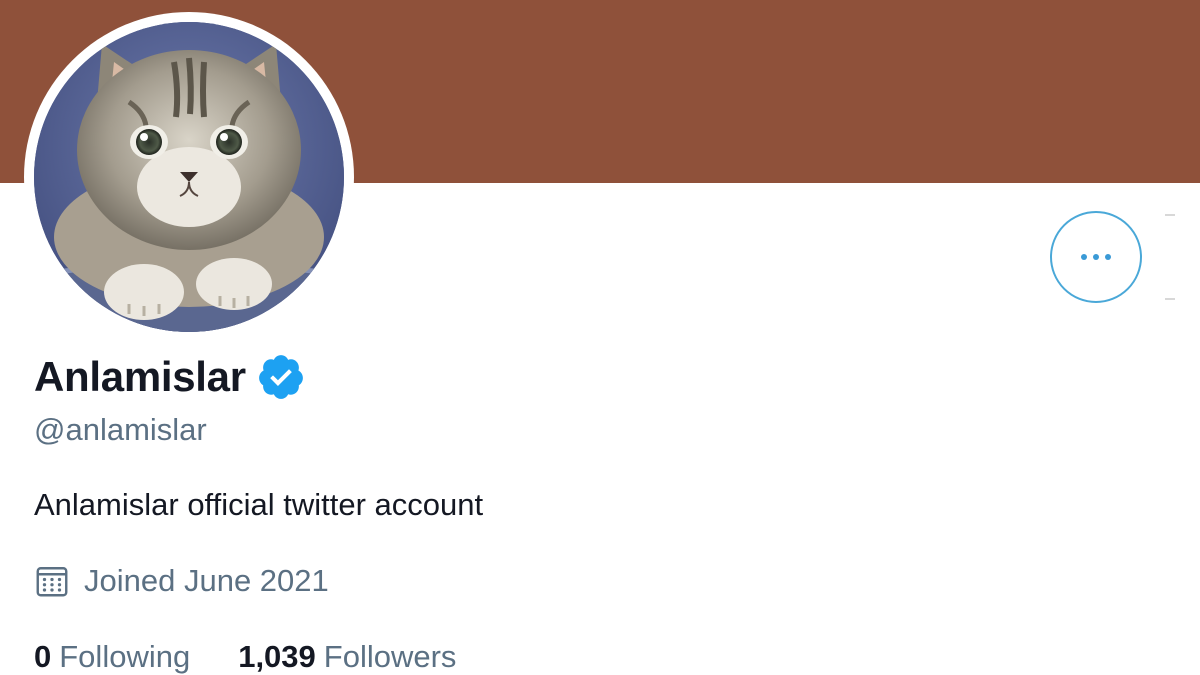 The image size is (1200, 675). I want to click on display-name-row: Anlamislar, so click(170, 377).